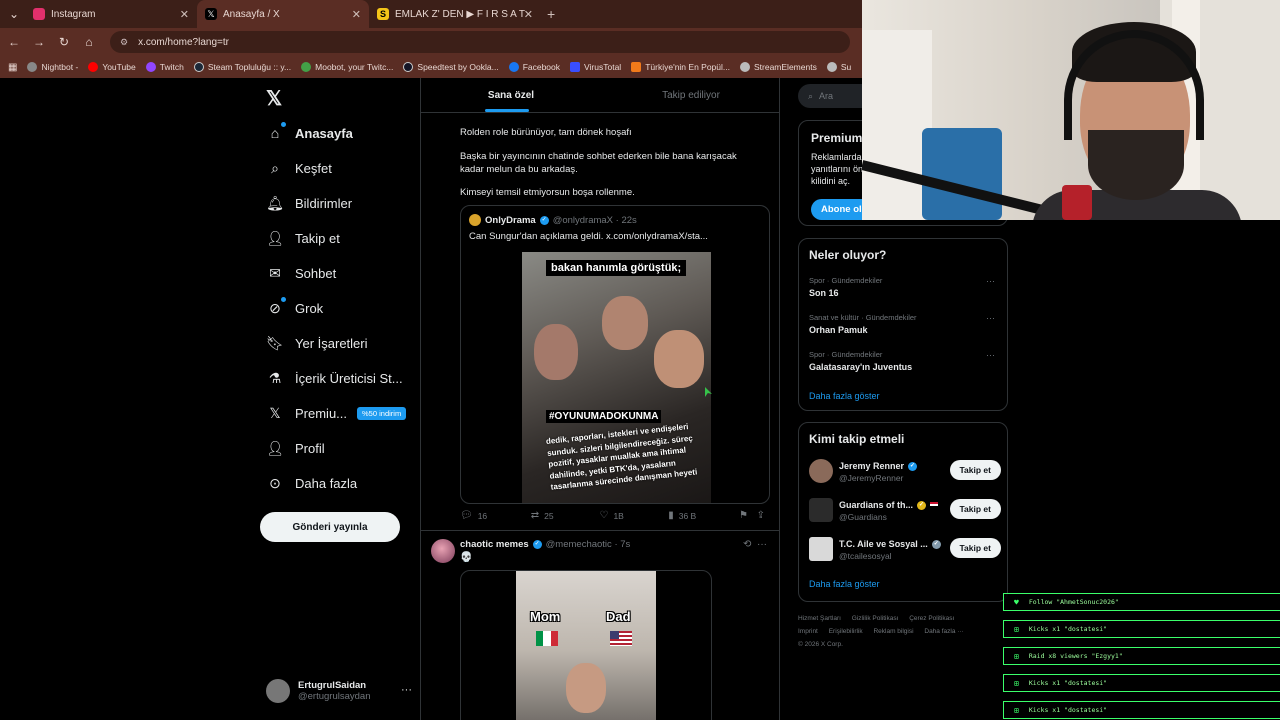 This screenshot has width=1280, height=720. Describe the element at coordinates (604, 416) in the screenshot. I see `image-hashtag: #OYUNUMADOKUNMA` at that location.